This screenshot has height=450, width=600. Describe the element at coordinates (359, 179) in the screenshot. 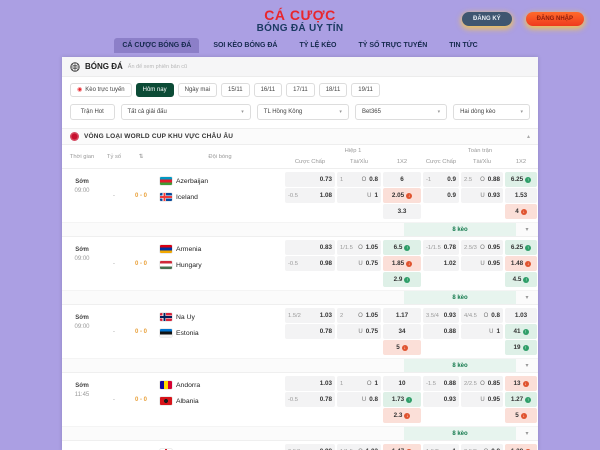

I see `over-under-odds-cell: 1 O 0.8` at that location.